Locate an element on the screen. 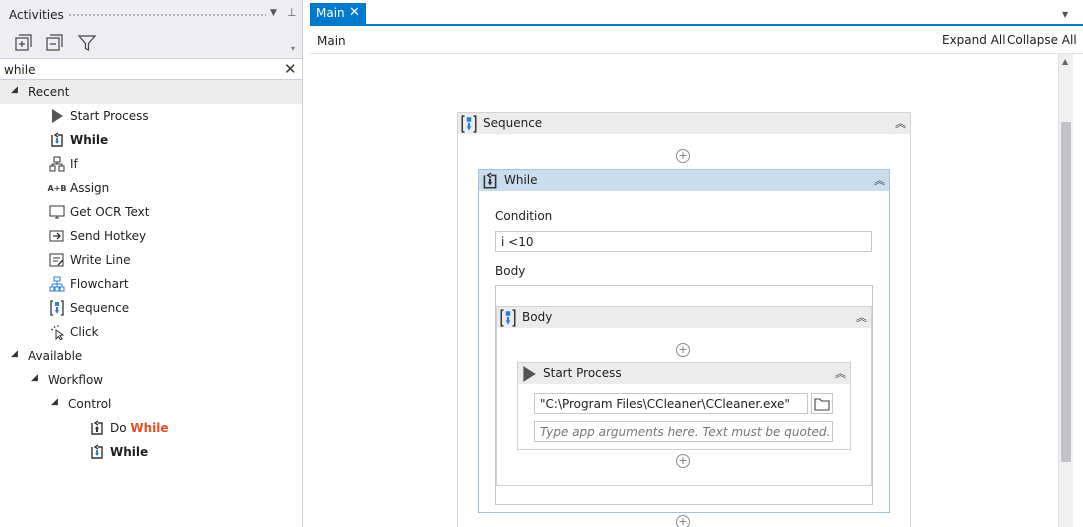  activities-title-bar: Activities ▼ ⊥ is located at coordinates (151, 14).